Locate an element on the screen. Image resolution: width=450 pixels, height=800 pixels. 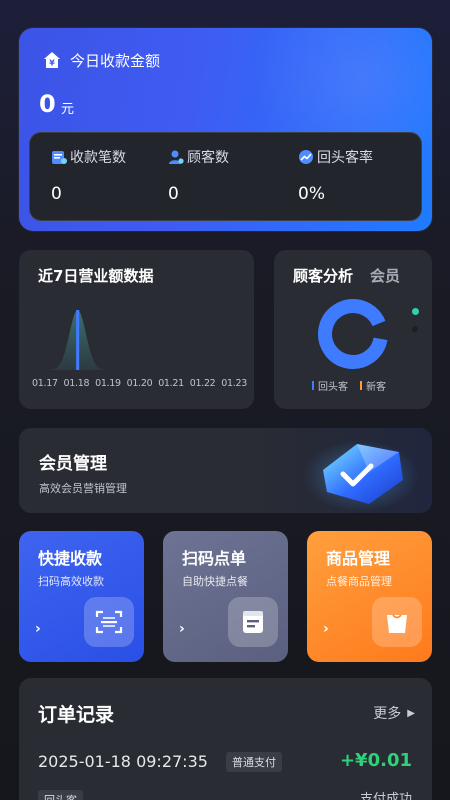
x-tick-label: 01.23 is located at coordinates (234, 383).